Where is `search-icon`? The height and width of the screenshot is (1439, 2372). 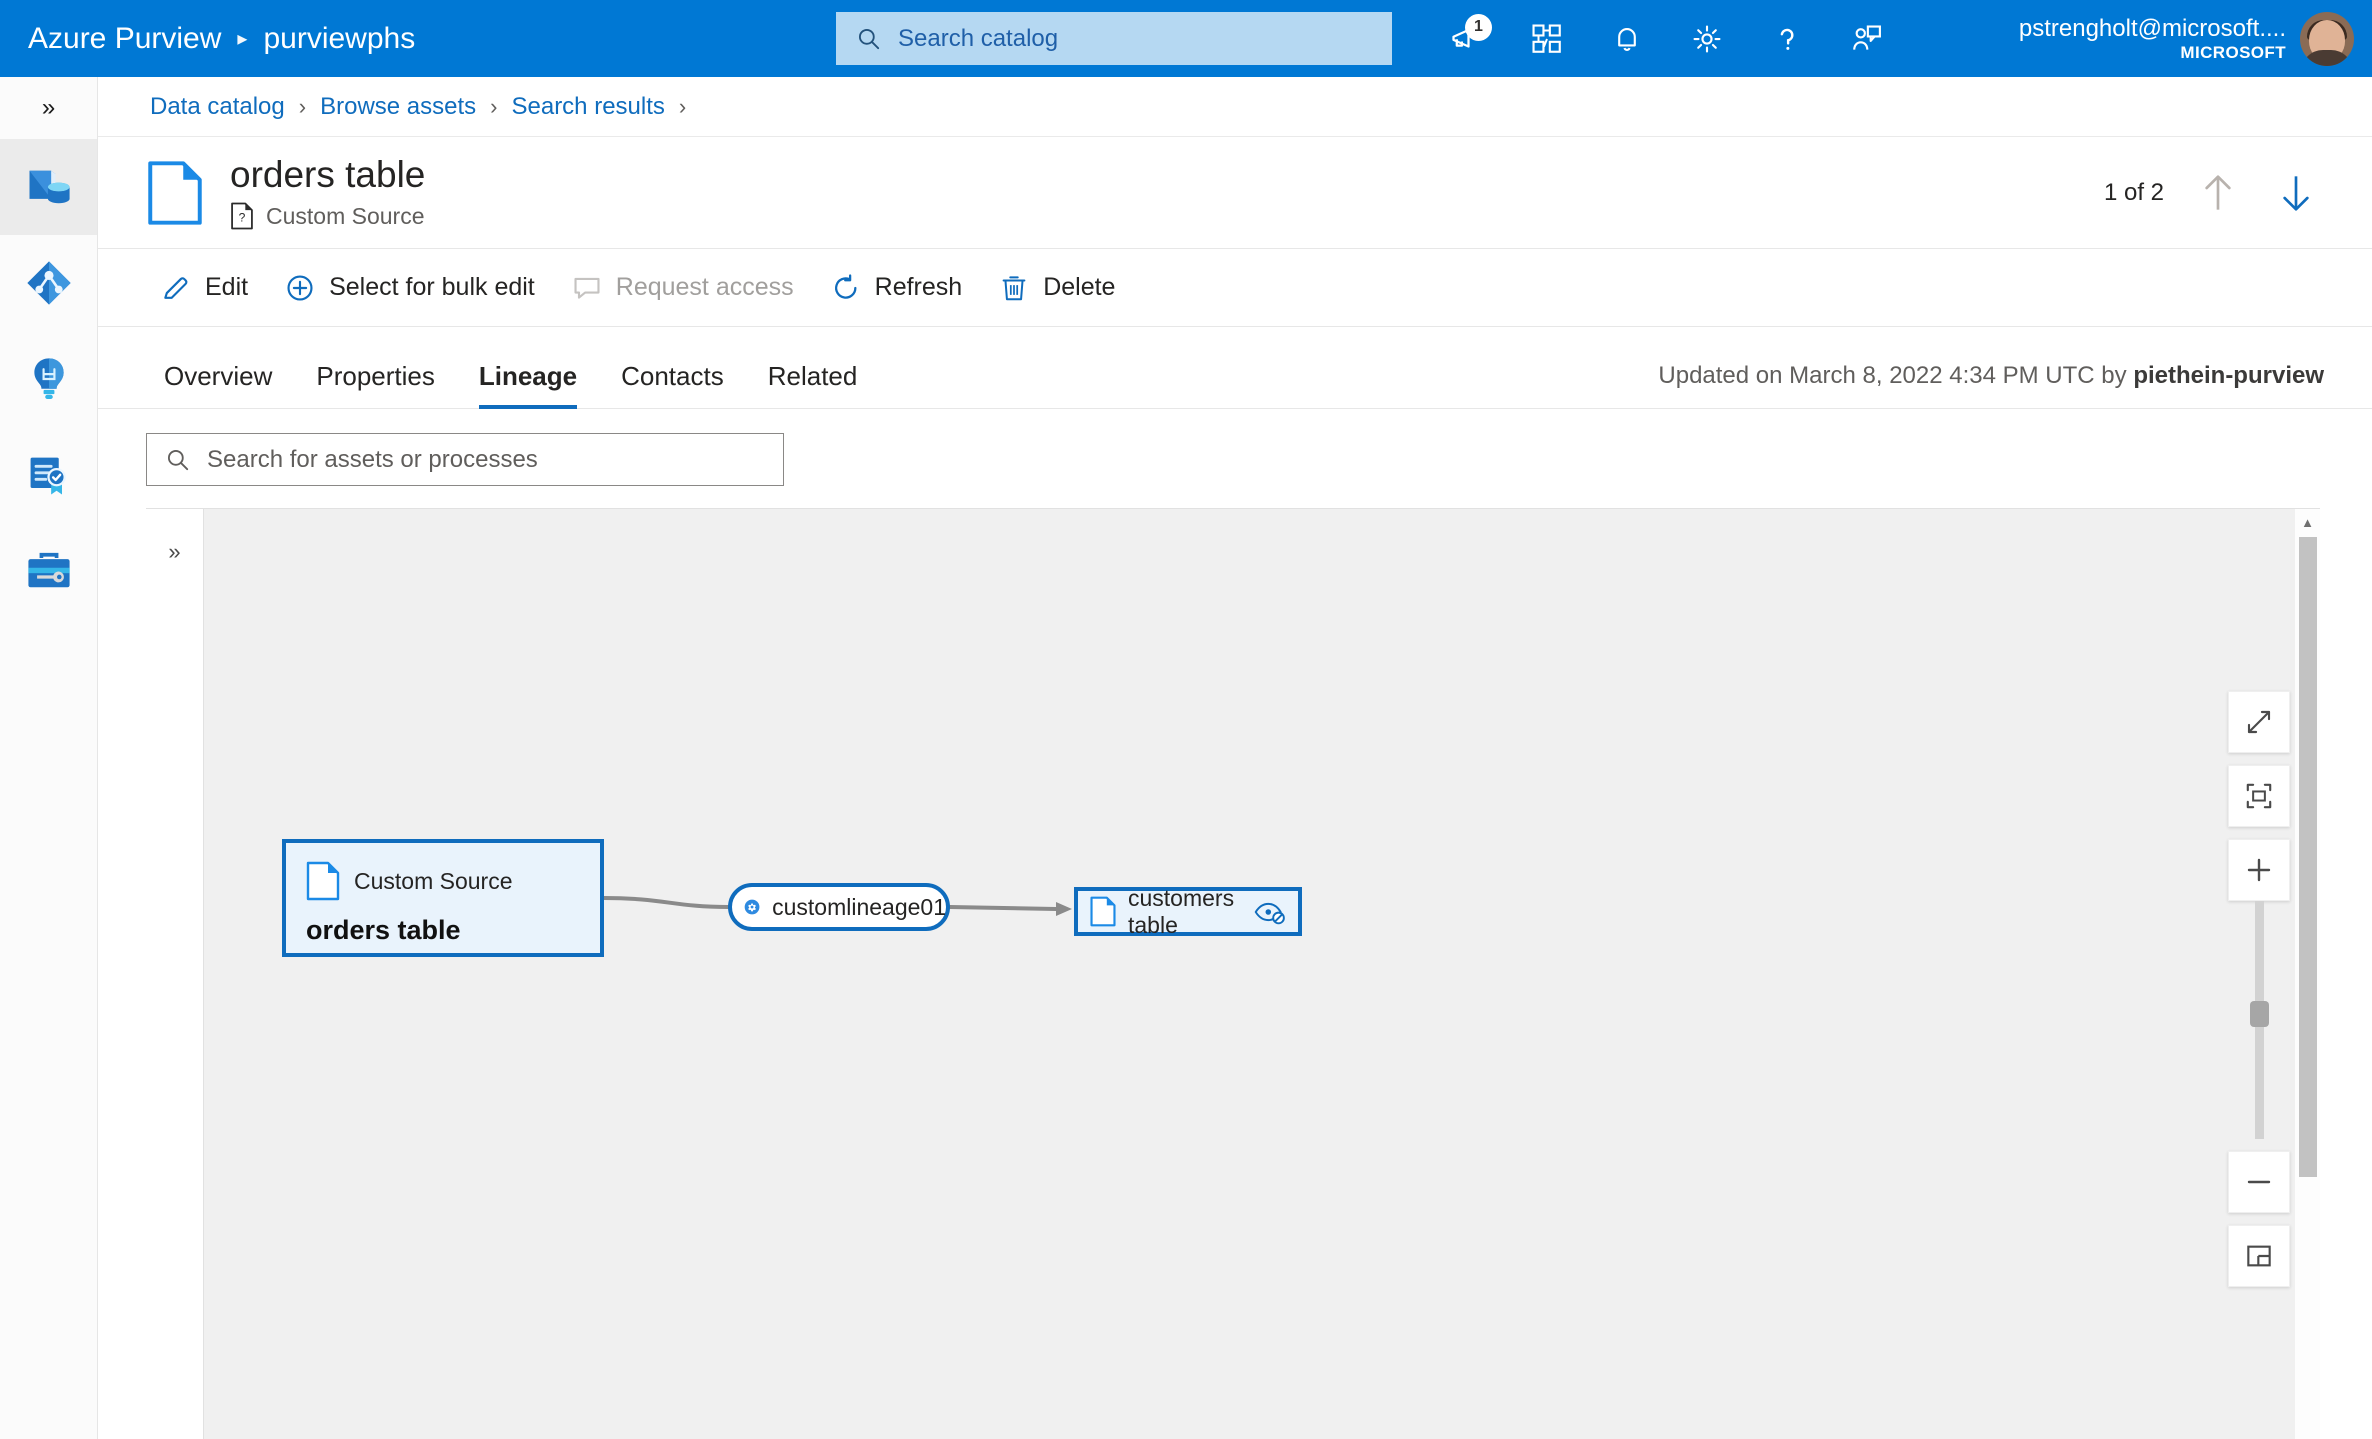
search-icon is located at coordinates (869, 38).